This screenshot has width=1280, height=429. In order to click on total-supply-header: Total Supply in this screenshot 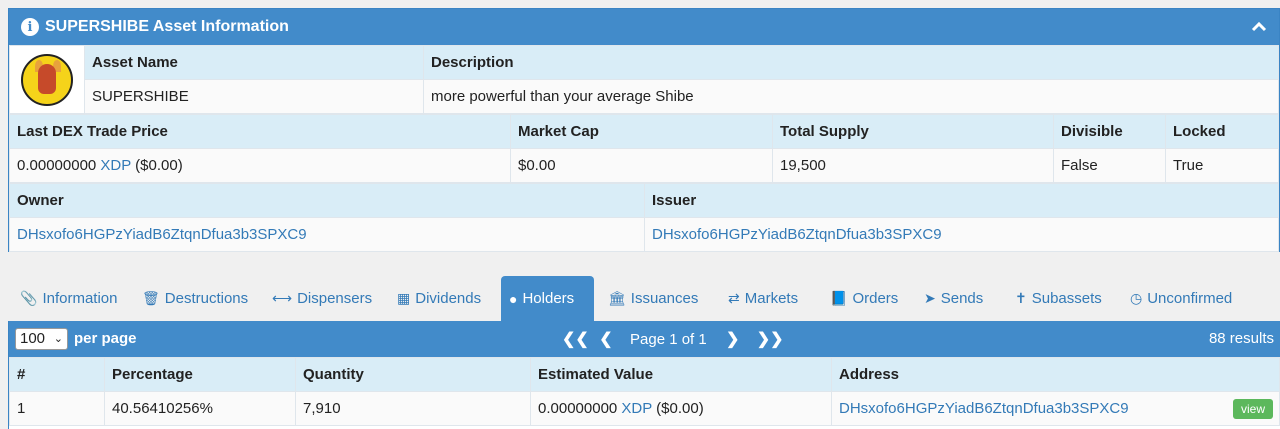, I will do `click(913, 131)`.